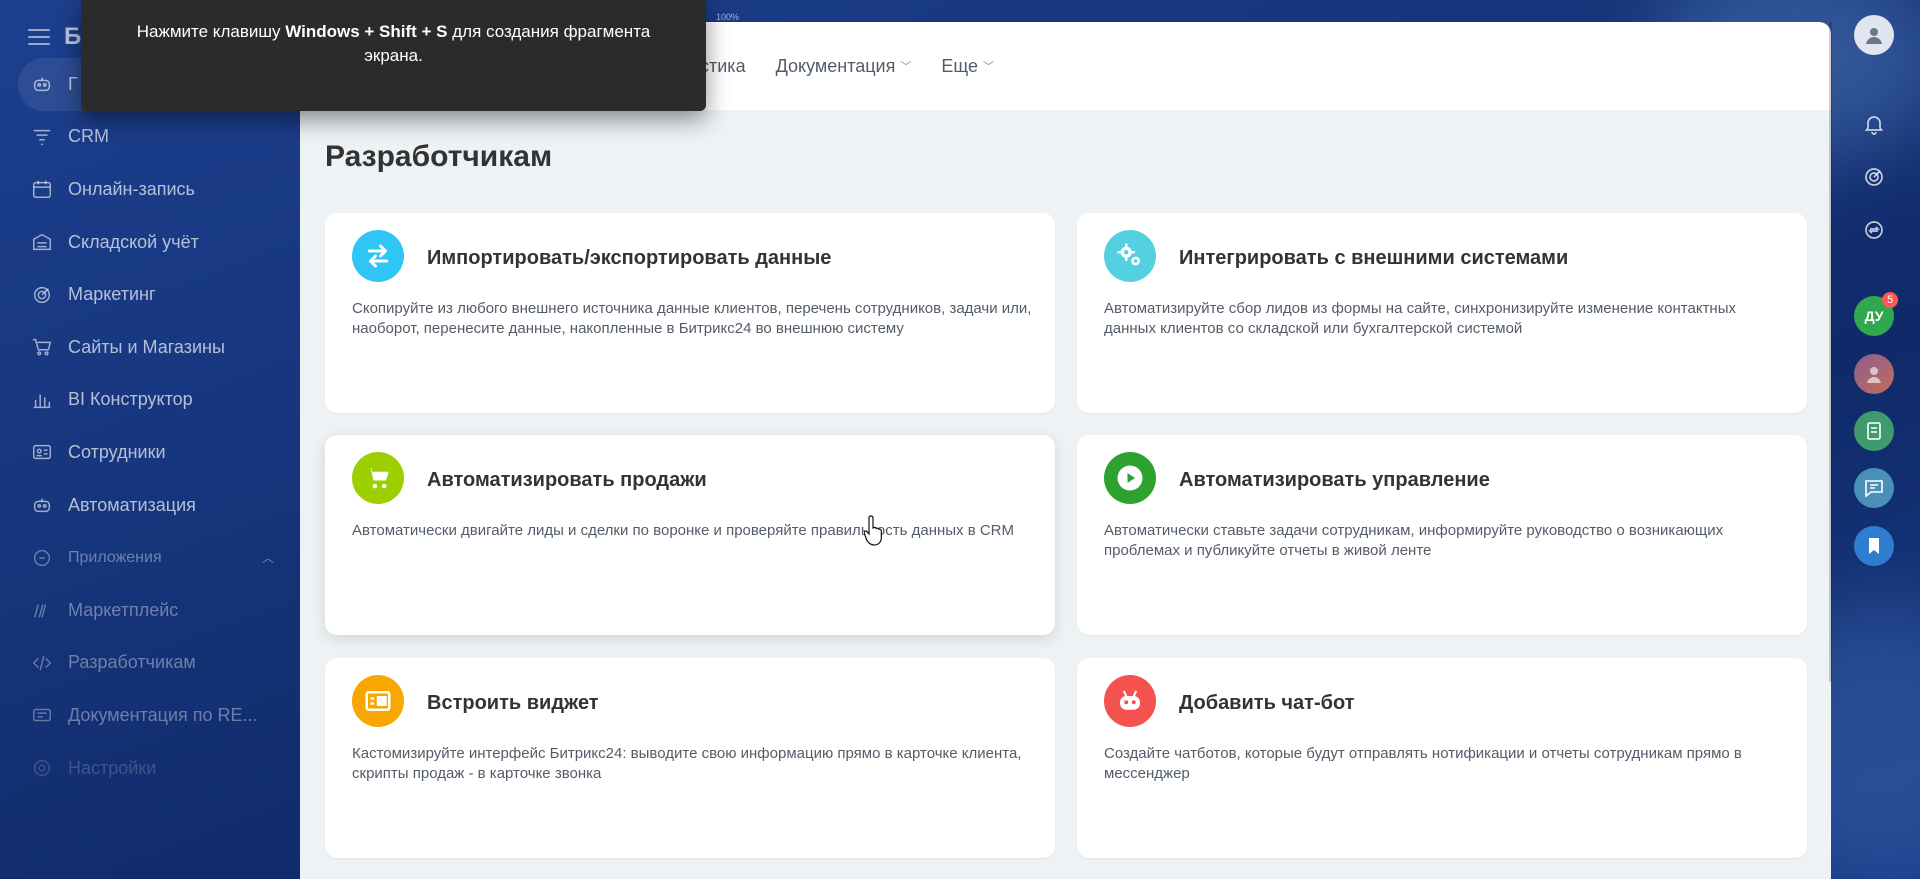 The image size is (1920, 879). What do you see at coordinates (835, 65) in the screenshot?
I see `nav-link-label: Документация` at bounding box center [835, 65].